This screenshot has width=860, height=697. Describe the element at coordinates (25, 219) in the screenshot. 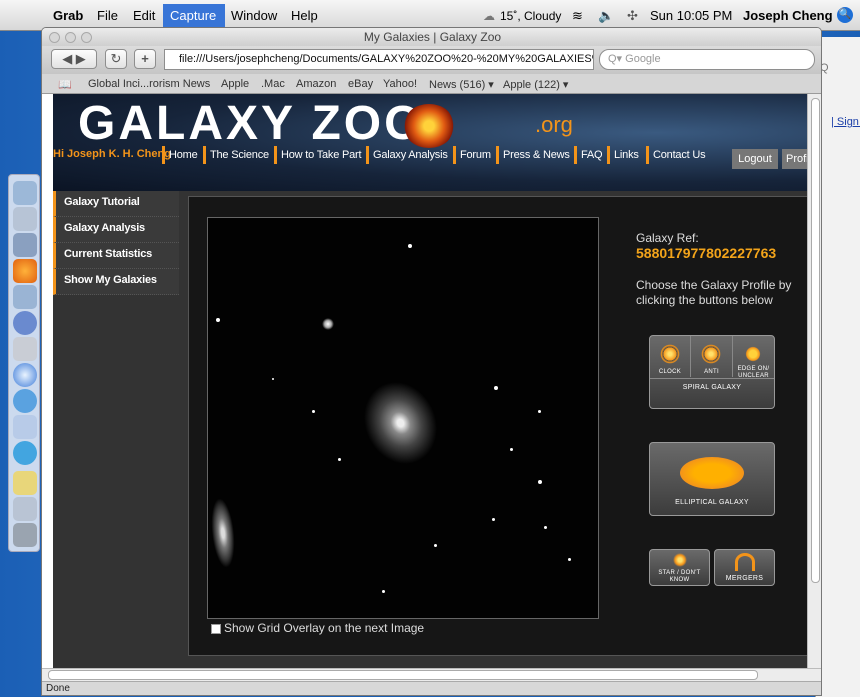

I see `dashboard-icon` at that location.